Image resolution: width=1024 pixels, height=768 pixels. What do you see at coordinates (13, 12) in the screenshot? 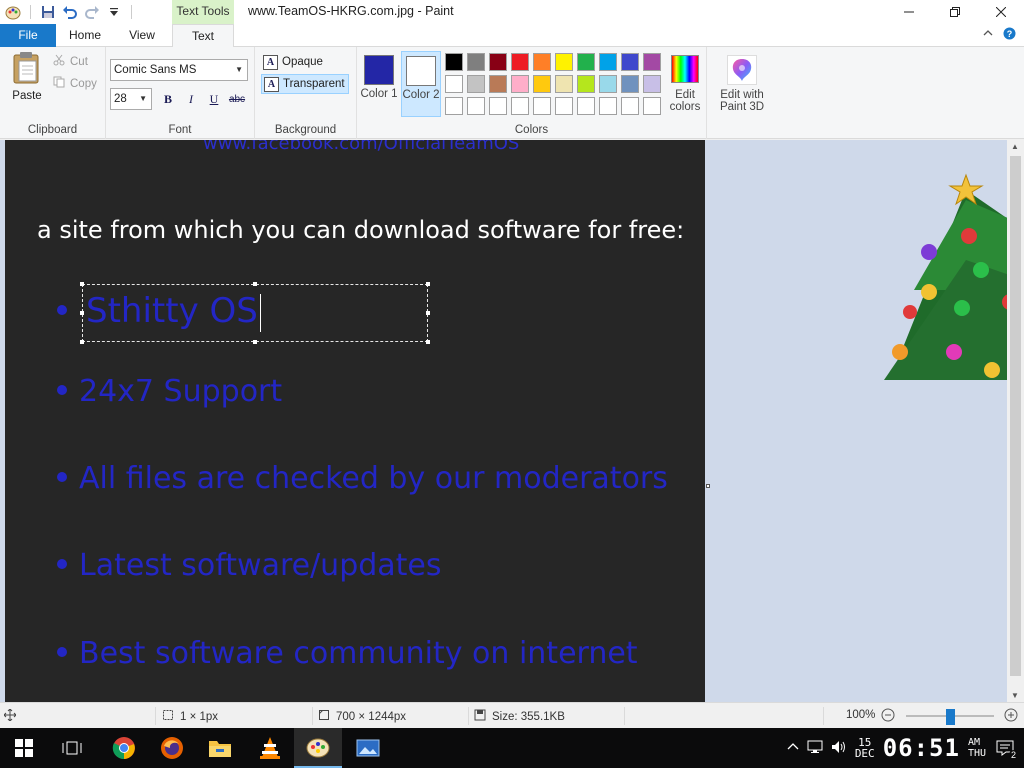
I see `paint-app-icon` at bounding box center [13, 12].